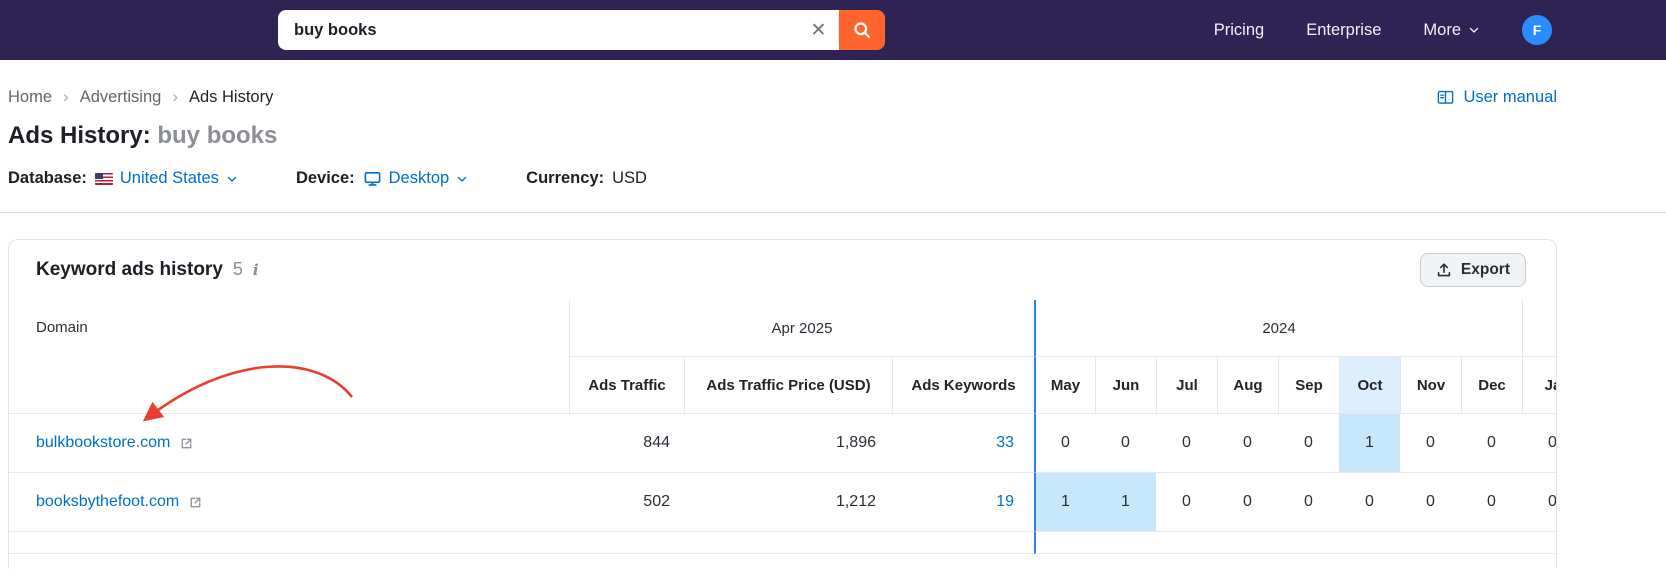 The height and width of the screenshot is (587, 1666). I want to click on close-icon: ✕, so click(818, 30).